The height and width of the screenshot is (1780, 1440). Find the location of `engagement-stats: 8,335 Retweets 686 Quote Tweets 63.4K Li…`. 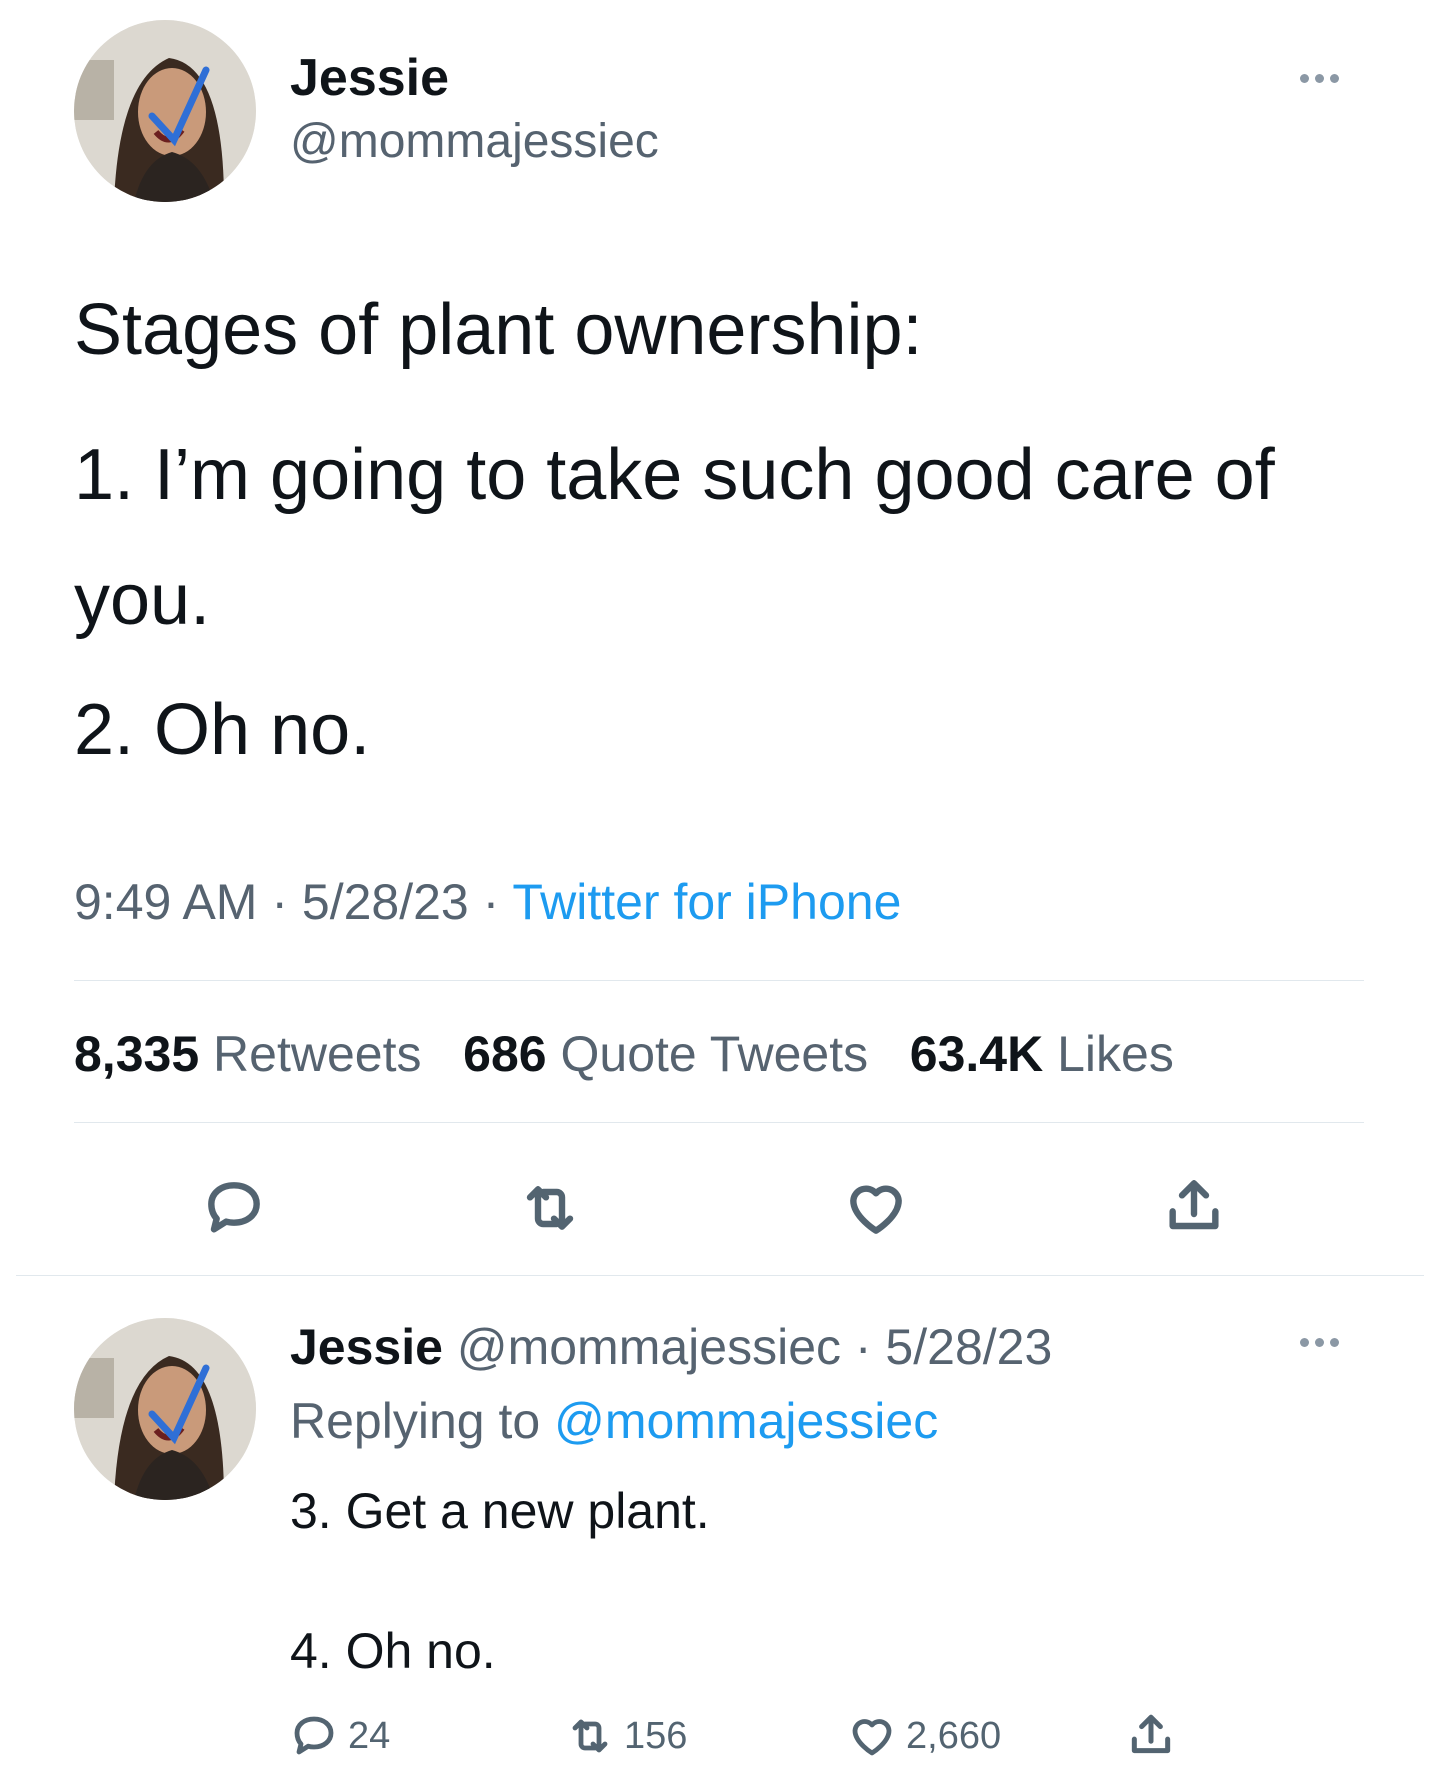

engagement-stats: 8,335 Retweets 686 Quote Tweets 63.4K Li… is located at coordinates (624, 1054).